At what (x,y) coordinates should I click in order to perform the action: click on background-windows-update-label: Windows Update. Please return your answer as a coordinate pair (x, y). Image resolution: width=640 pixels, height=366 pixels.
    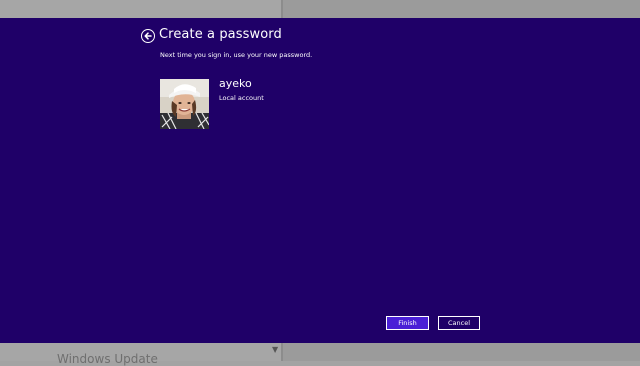
    Looking at the image, I should click on (107, 359).